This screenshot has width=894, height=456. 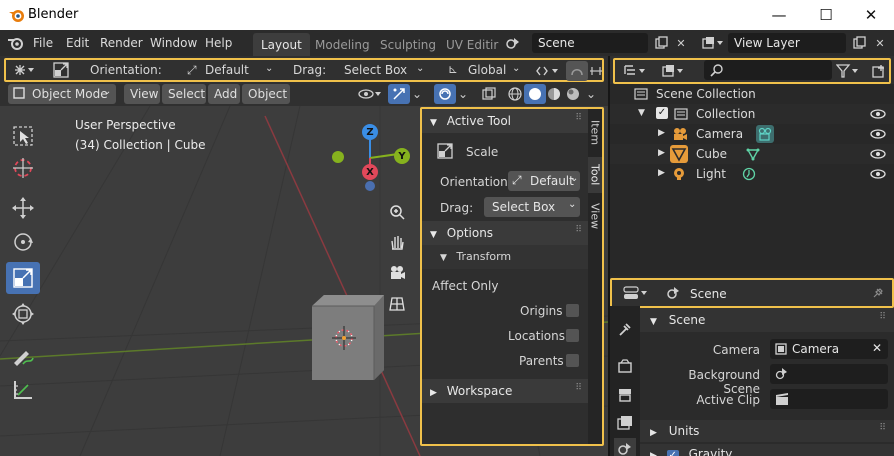 I want to click on render-properties-tab, so click(x=625, y=367).